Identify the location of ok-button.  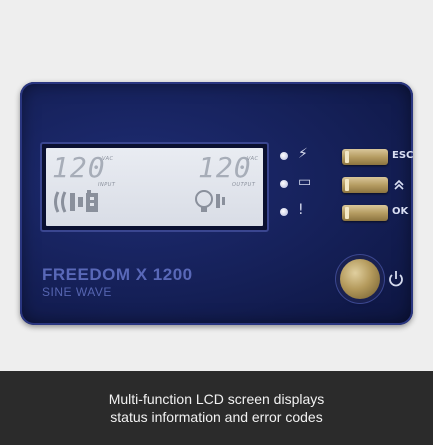
(365, 213).